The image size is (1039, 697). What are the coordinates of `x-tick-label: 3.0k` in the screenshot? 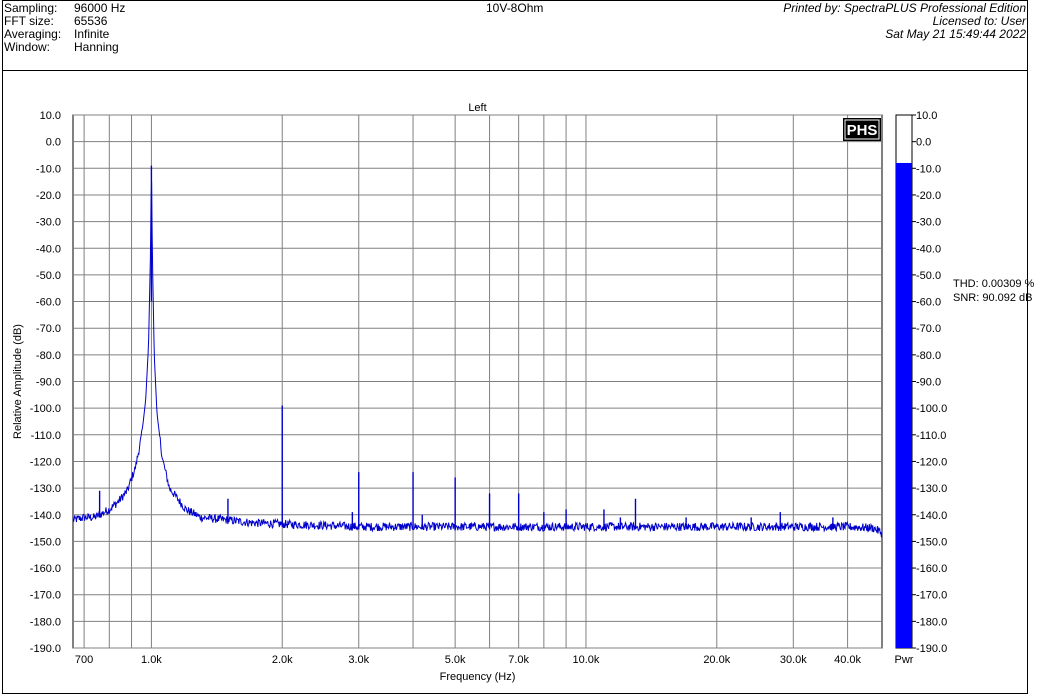 It's located at (358, 660).